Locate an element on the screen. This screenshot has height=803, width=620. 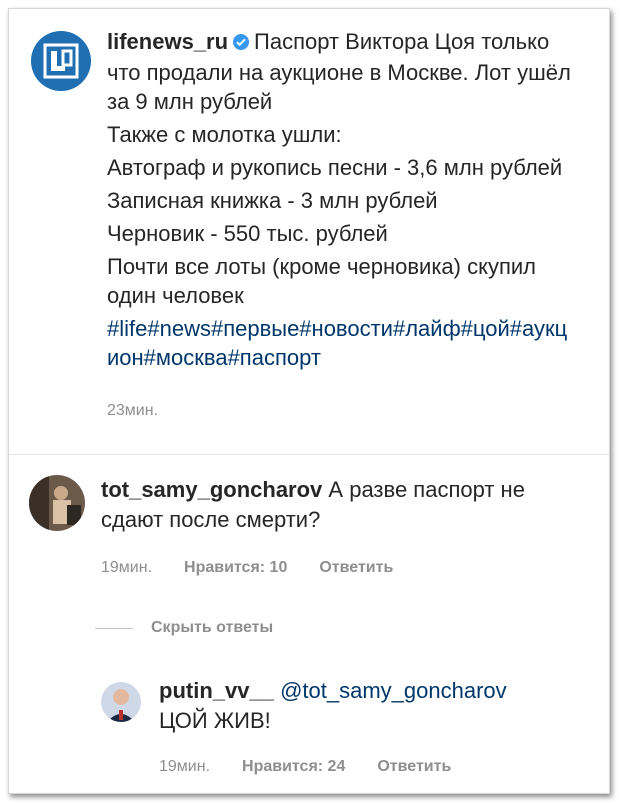
reply-timestamp: 19мин. is located at coordinates (185, 766).